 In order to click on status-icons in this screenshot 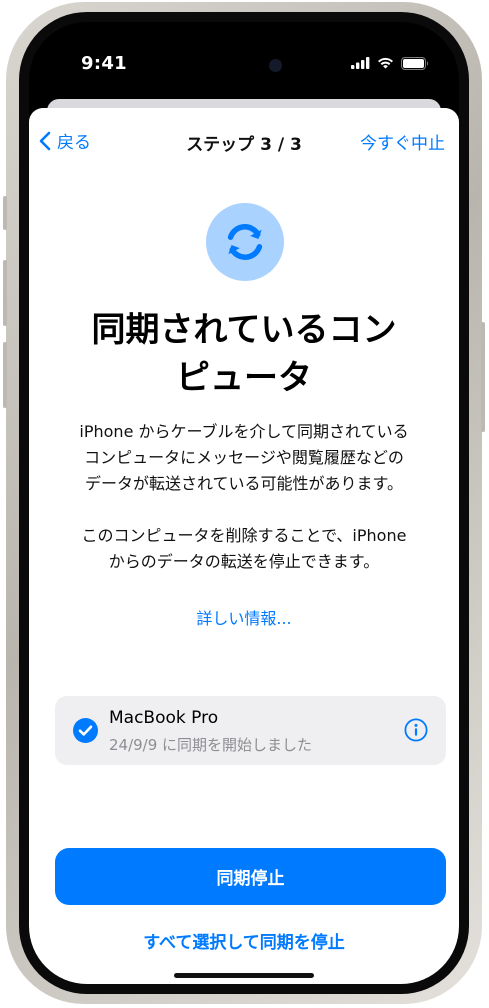, I will do `click(390, 63)`.